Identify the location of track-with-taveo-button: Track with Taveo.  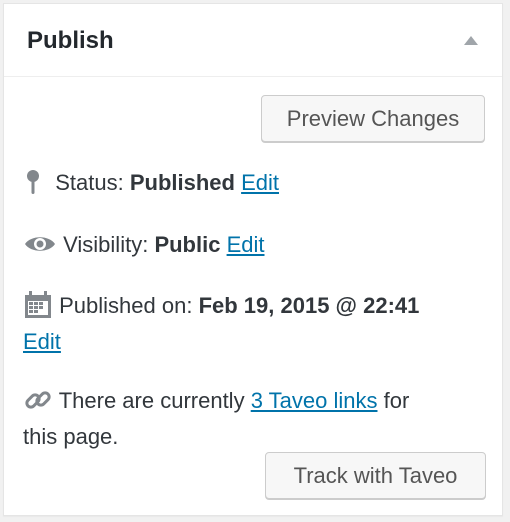
(375, 475).